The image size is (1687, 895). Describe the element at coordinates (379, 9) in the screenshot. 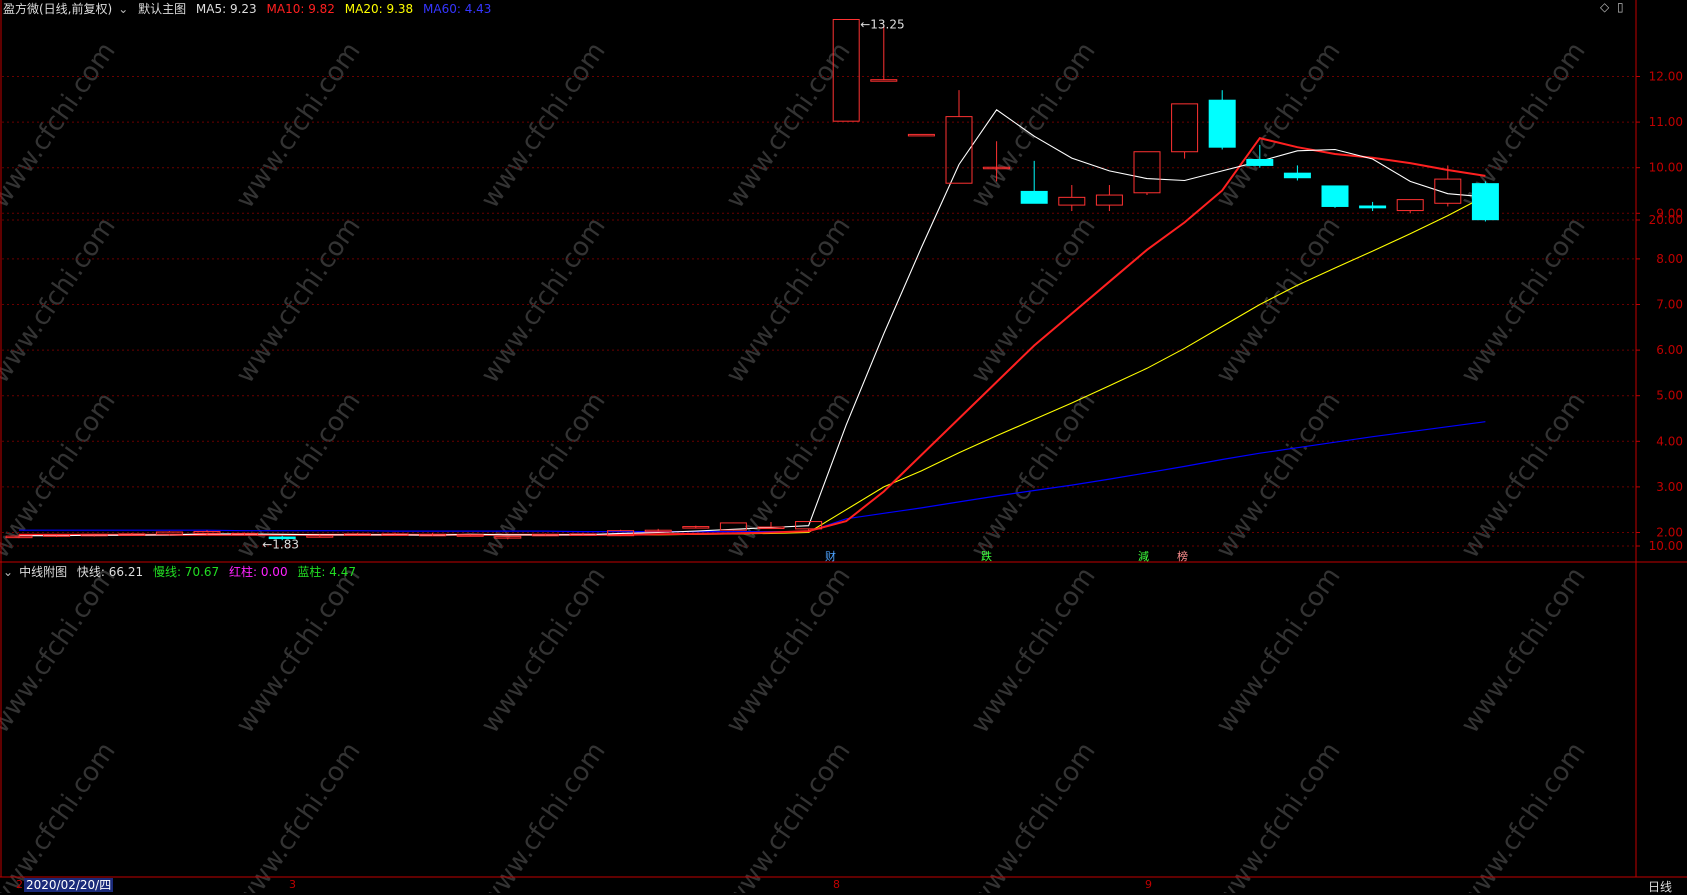

I see `ma20-value: MA20: 9.38` at that location.